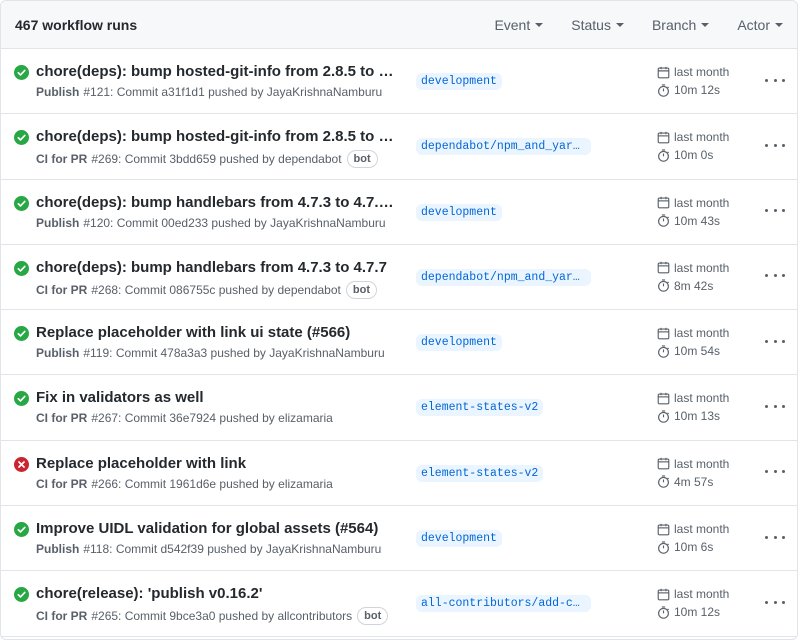 This screenshot has height=640, width=800. What do you see at coordinates (105, 616) in the screenshot?
I see `run-number: #265` at bounding box center [105, 616].